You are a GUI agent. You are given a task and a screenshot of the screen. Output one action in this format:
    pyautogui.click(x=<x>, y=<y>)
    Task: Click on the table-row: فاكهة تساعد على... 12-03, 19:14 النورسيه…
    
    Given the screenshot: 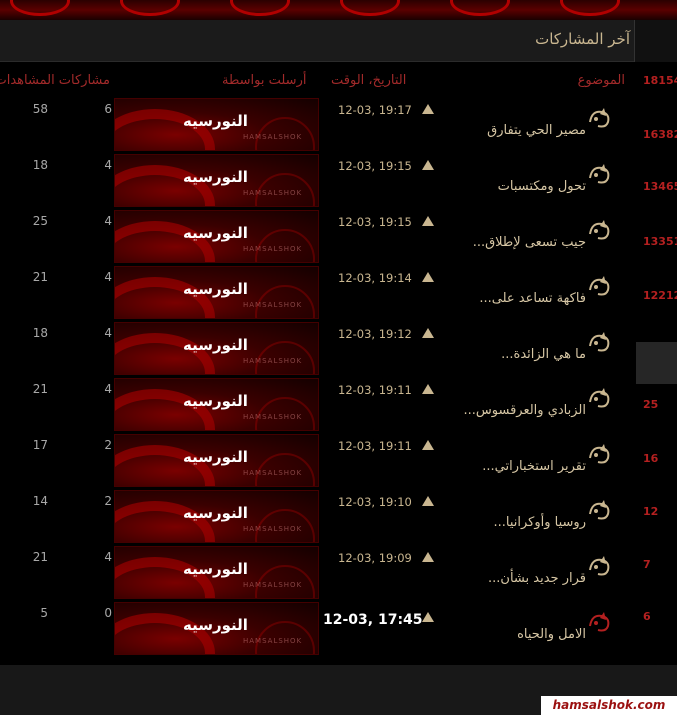 What is the action you would take?
    pyautogui.click(x=318, y=293)
    